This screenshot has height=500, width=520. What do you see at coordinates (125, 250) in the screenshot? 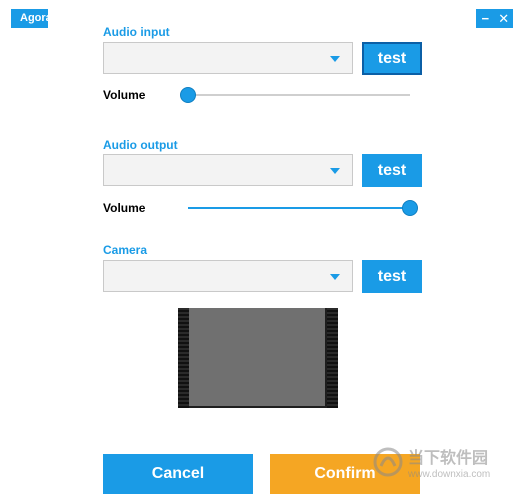
I see `camera-label: Camera` at bounding box center [125, 250].